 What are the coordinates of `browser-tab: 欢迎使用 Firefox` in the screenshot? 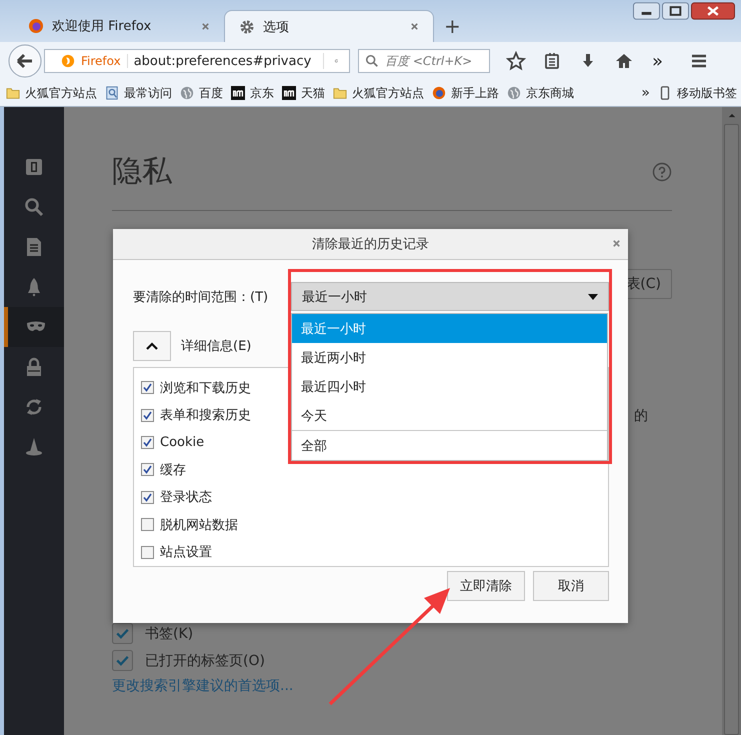 It's located at (119, 26).